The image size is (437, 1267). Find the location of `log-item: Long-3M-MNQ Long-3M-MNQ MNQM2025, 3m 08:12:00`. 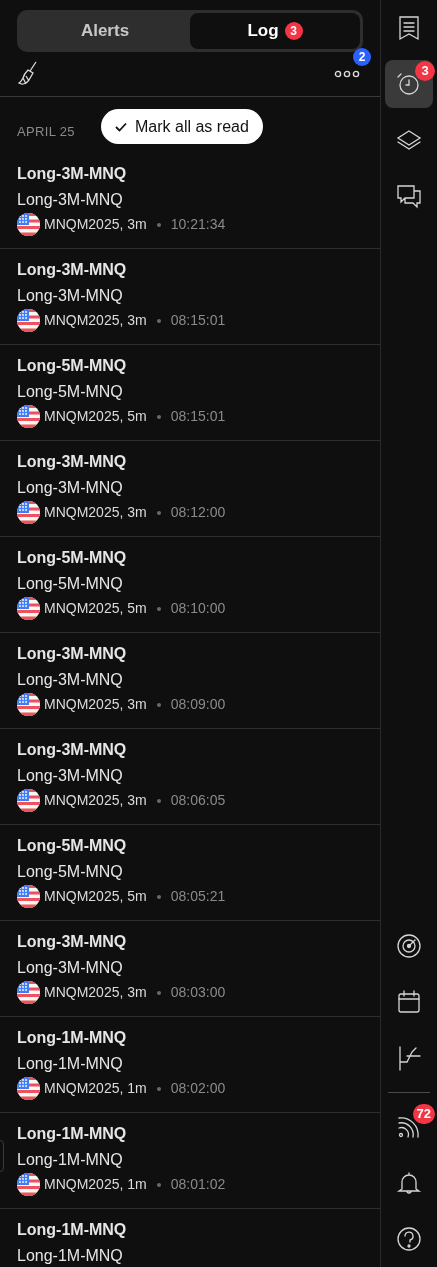

log-item: Long-3M-MNQ Long-3M-MNQ MNQM2025, 3m 08:12:00 is located at coordinates (190, 489).